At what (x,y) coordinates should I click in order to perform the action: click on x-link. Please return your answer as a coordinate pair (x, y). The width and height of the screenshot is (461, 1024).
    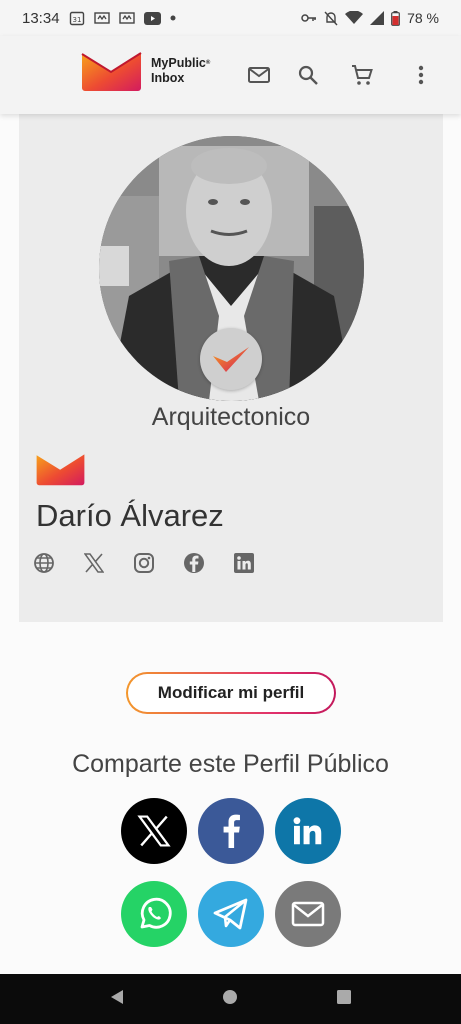
    Looking at the image, I should click on (94, 563).